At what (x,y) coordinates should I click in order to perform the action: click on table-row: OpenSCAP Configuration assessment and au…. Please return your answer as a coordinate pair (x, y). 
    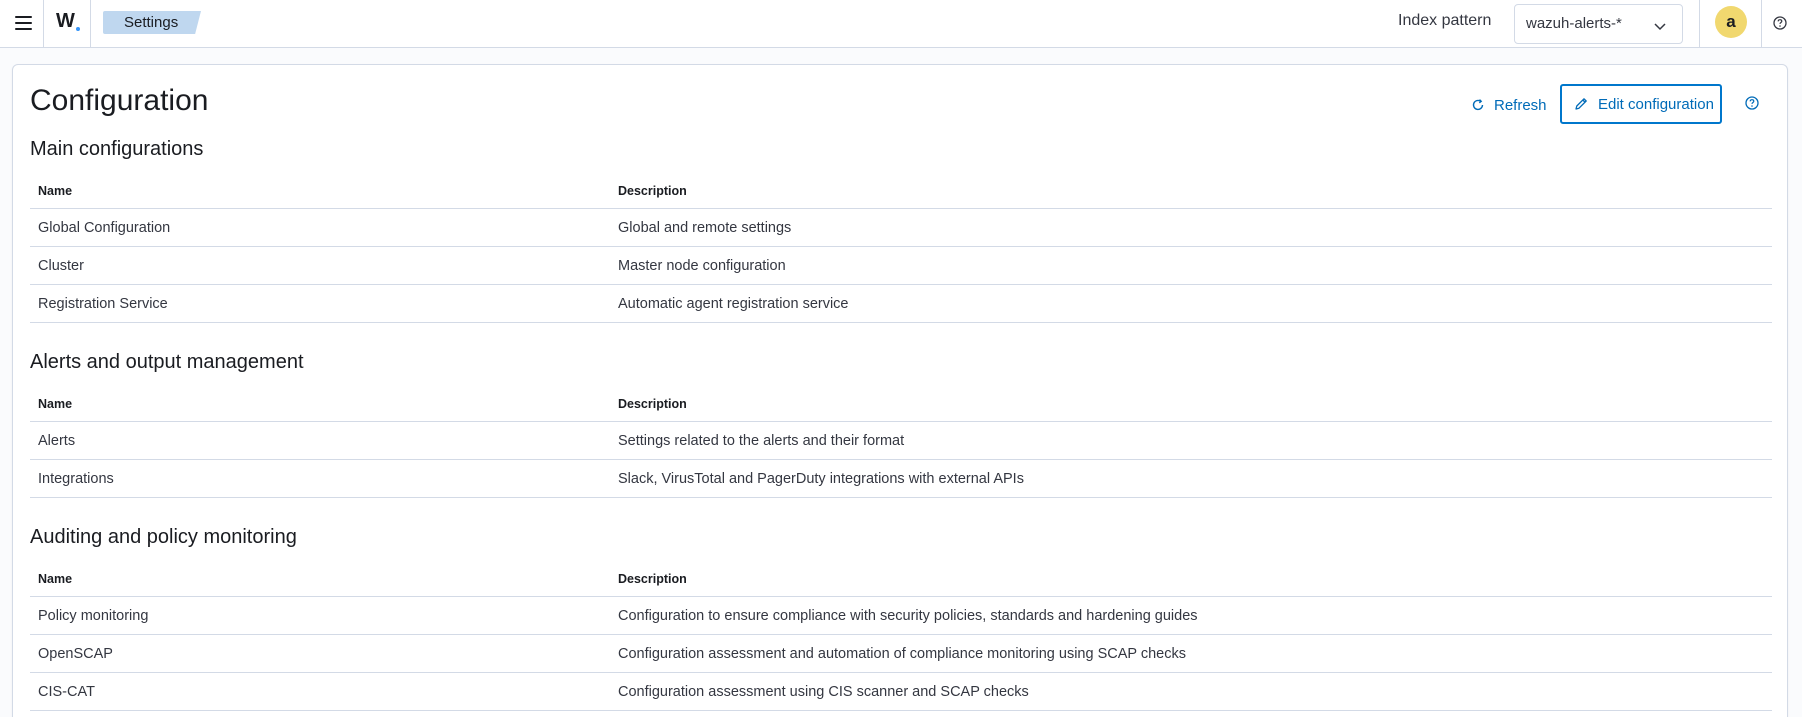
    Looking at the image, I should click on (901, 654).